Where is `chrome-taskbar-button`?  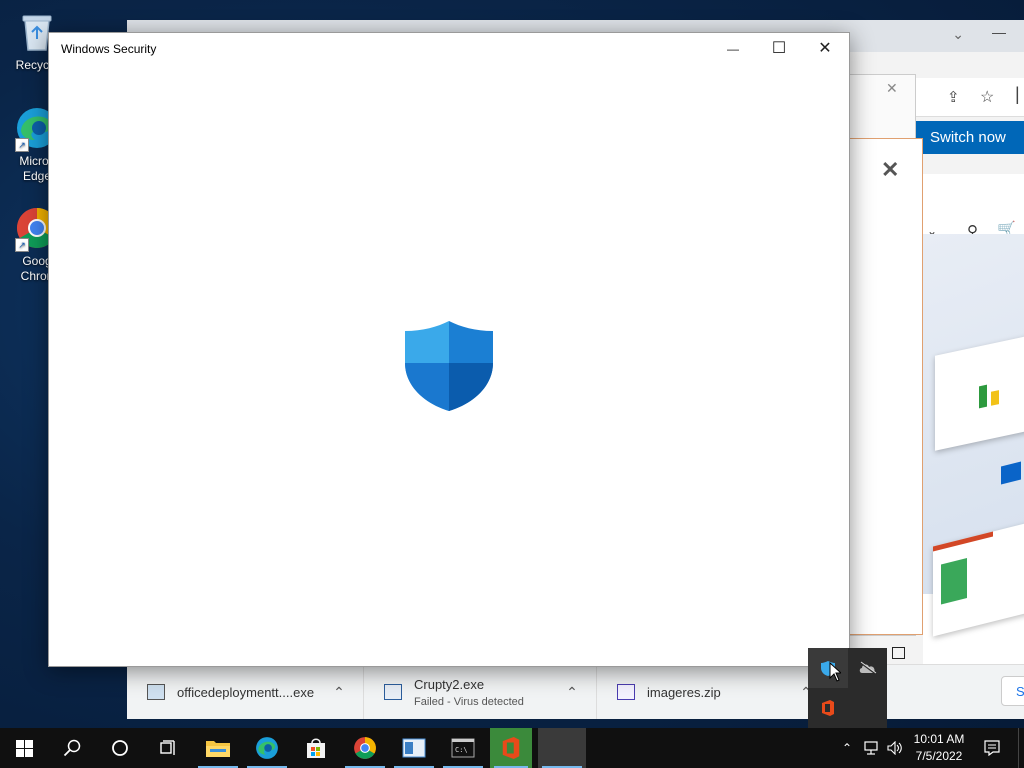 chrome-taskbar-button is located at coordinates (365, 748).